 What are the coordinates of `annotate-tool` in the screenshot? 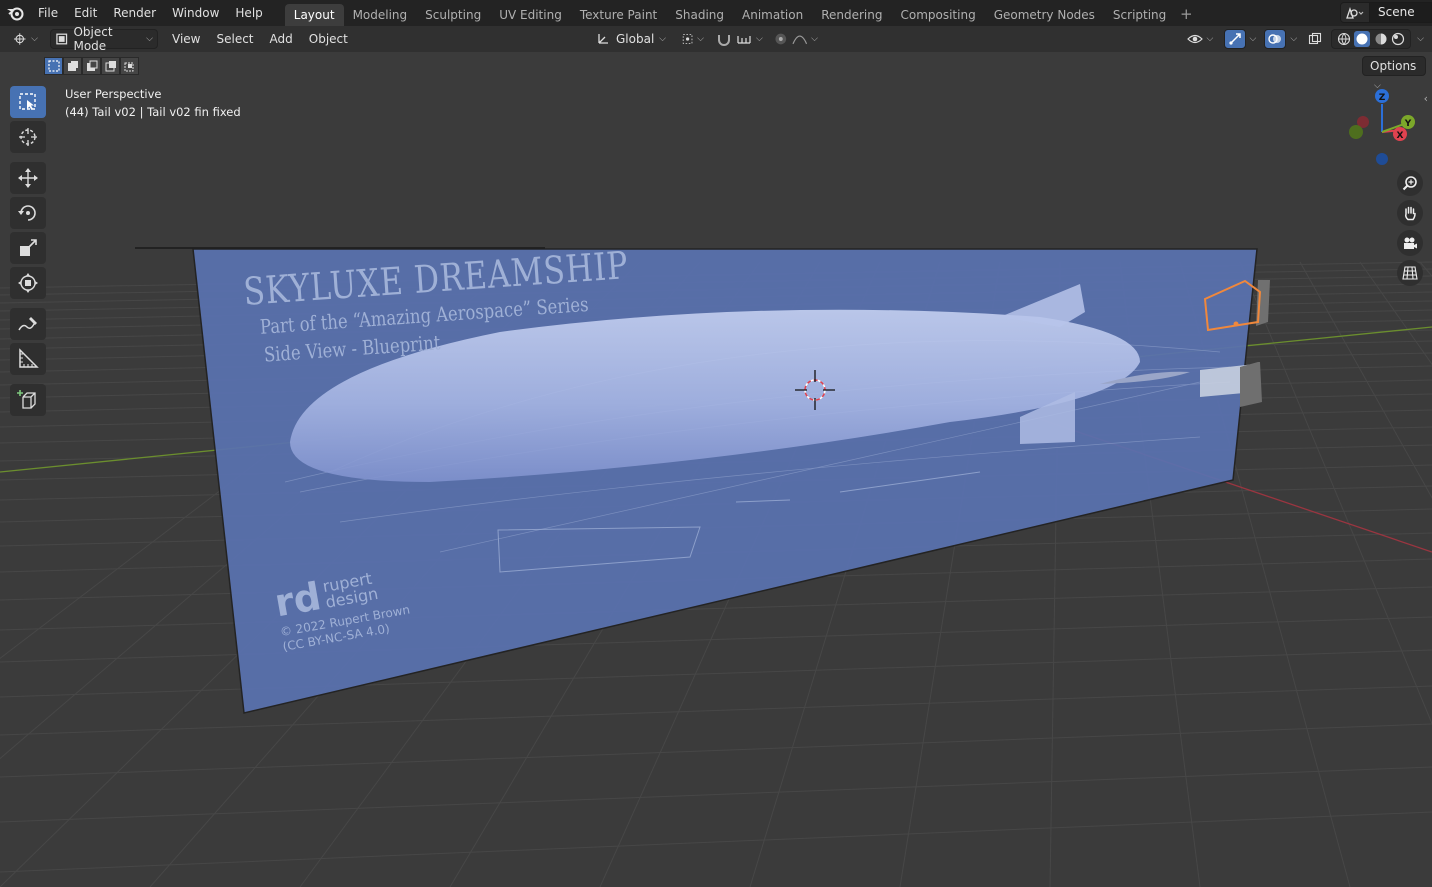 It's located at (28, 324).